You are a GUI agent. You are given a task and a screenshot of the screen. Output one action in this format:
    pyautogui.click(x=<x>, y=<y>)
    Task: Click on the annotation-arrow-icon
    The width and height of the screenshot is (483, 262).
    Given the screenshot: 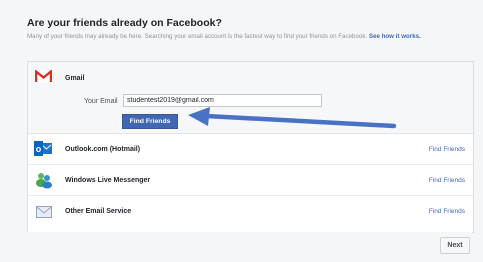 What is the action you would take?
    pyautogui.click(x=292, y=118)
    